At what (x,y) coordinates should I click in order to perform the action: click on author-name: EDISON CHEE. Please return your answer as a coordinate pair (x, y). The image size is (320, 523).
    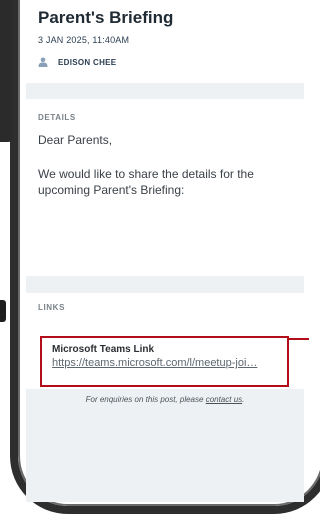
    Looking at the image, I should click on (87, 62).